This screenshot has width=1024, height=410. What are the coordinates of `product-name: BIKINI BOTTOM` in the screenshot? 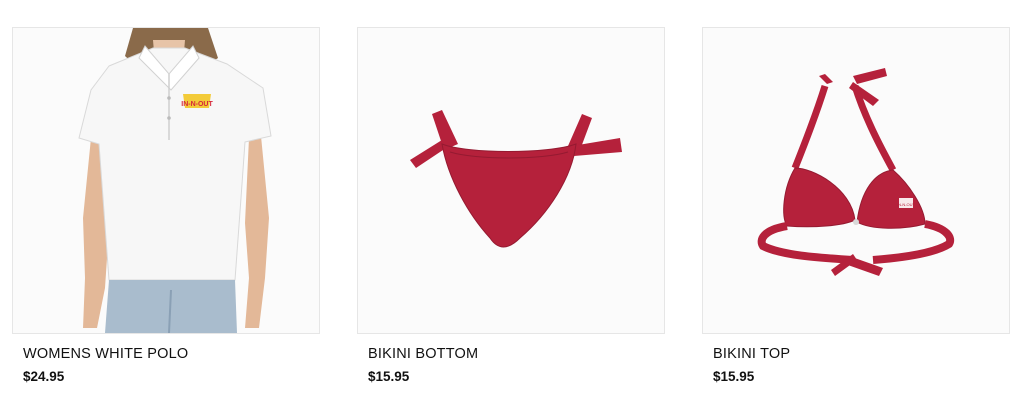 It's located at (423, 354).